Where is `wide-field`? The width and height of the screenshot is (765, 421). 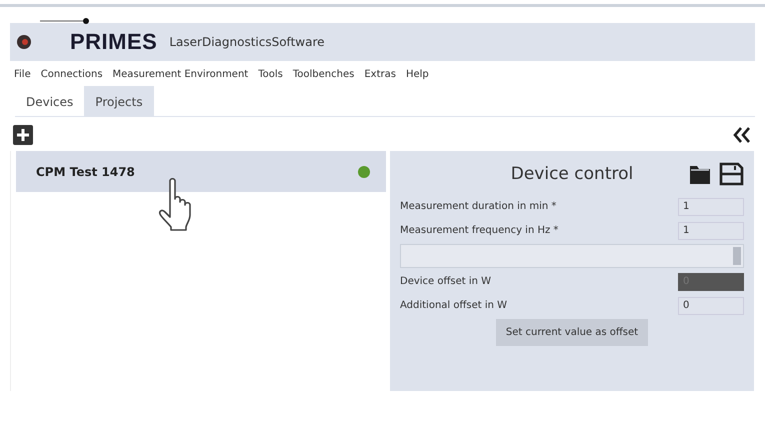
wide-field is located at coordinates (572, 256).